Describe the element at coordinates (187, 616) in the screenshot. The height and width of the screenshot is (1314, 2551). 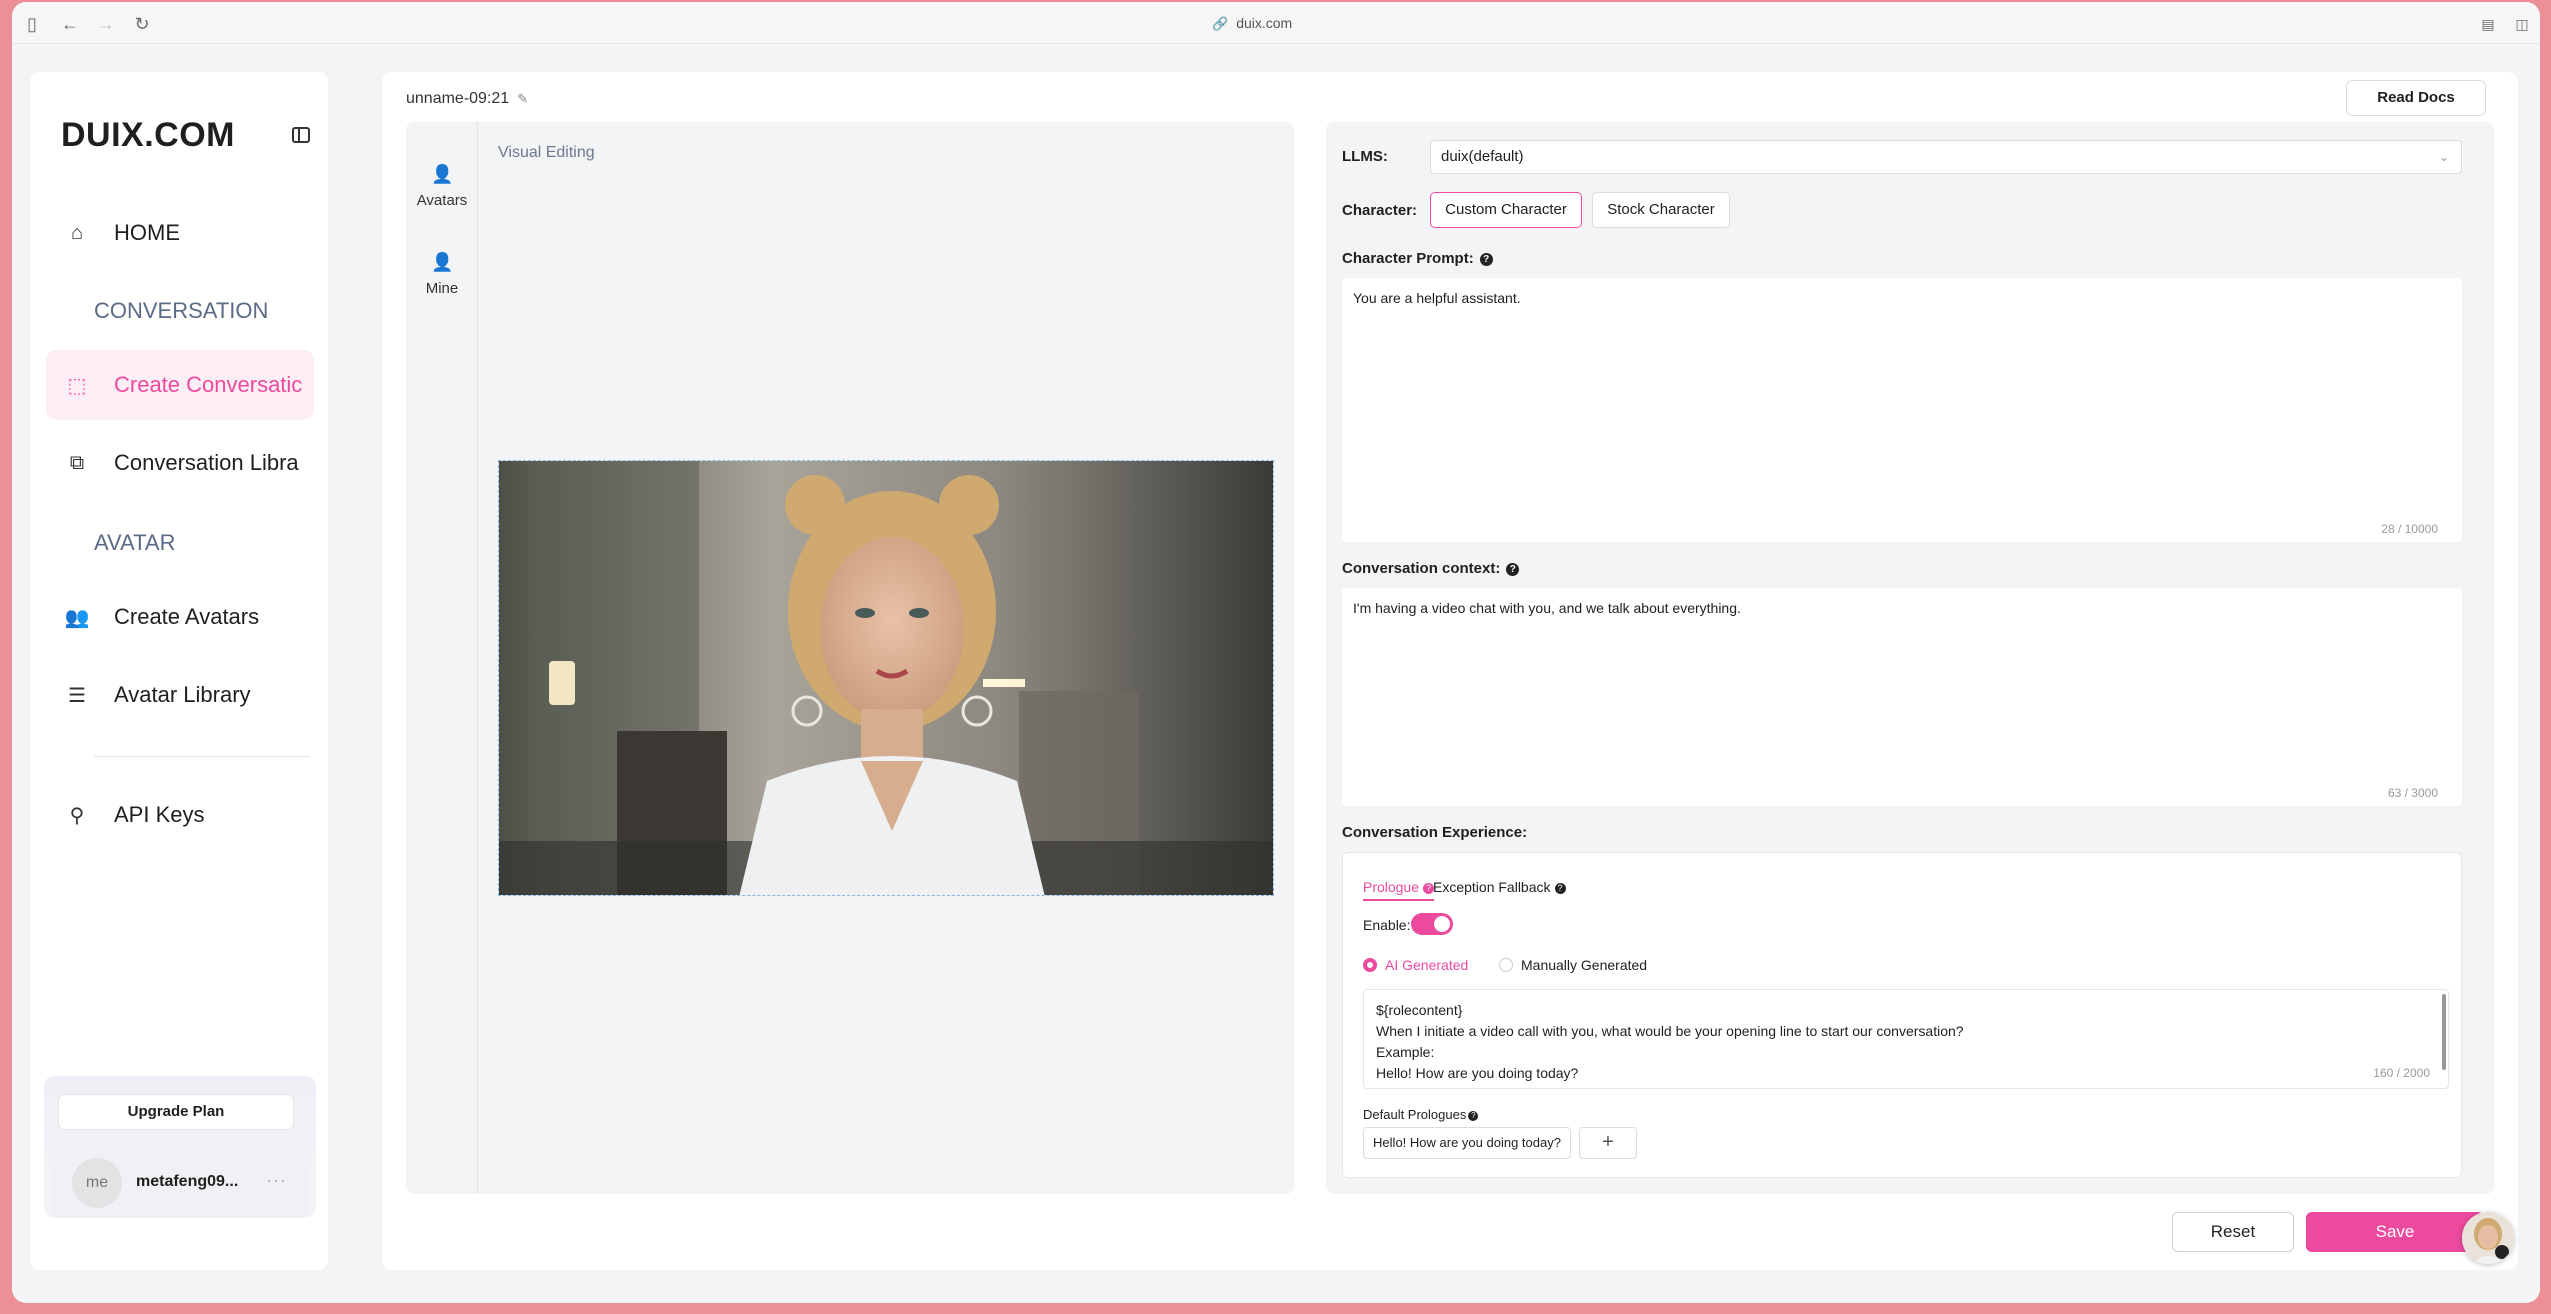
I see `nav-create-avatars-label: Create Avatars` at that location.